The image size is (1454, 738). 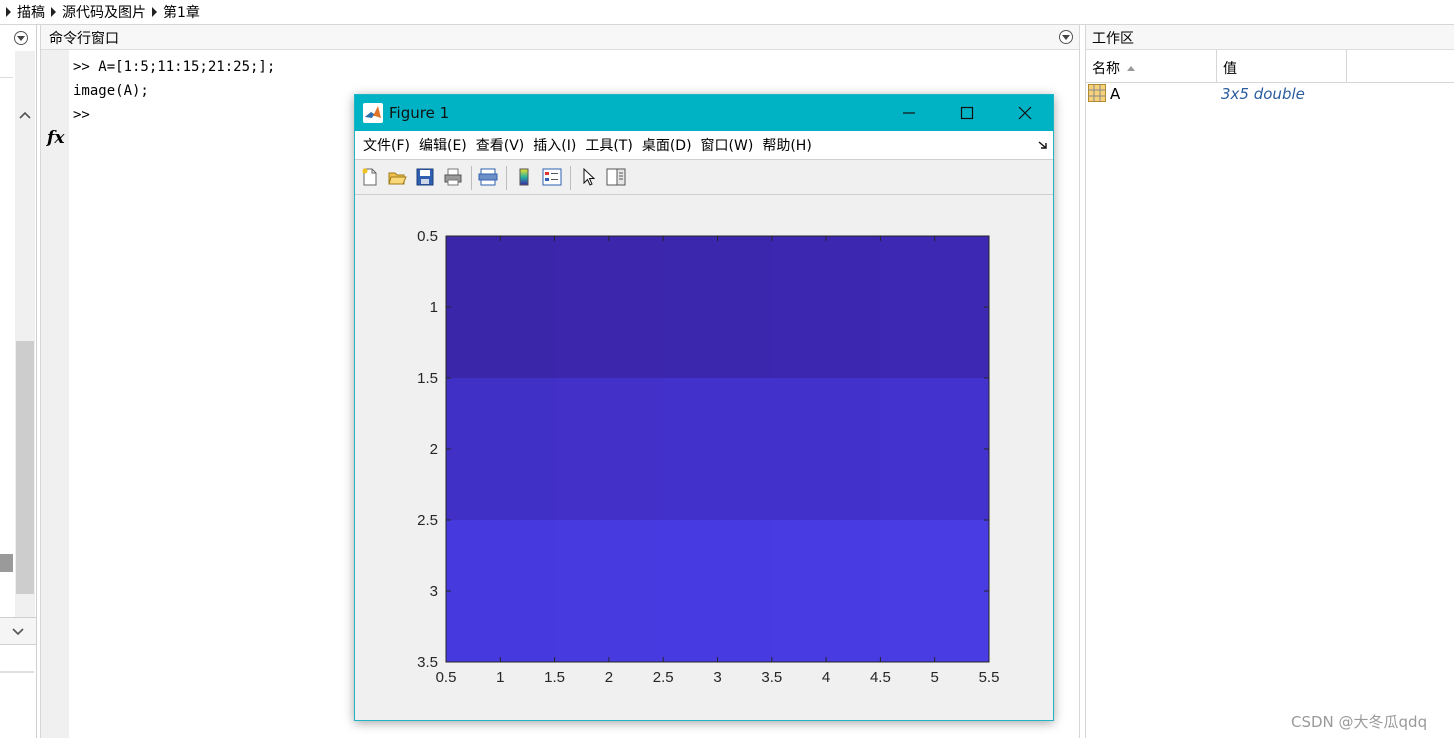 What do you see at coordinates (704, 113) in the screenshot?
I see `figure-title-bar: Figure 1` at bounding box center [704, 113].